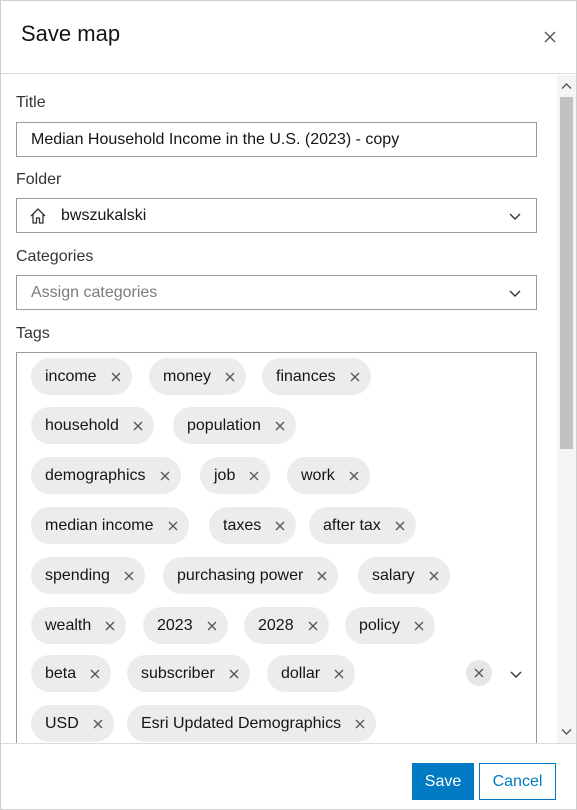 The width and height of the screenshot is (577, 810). Describe the element at coordinates (99, 525) in the screenshot. I see `tag-label: median income` at that location.